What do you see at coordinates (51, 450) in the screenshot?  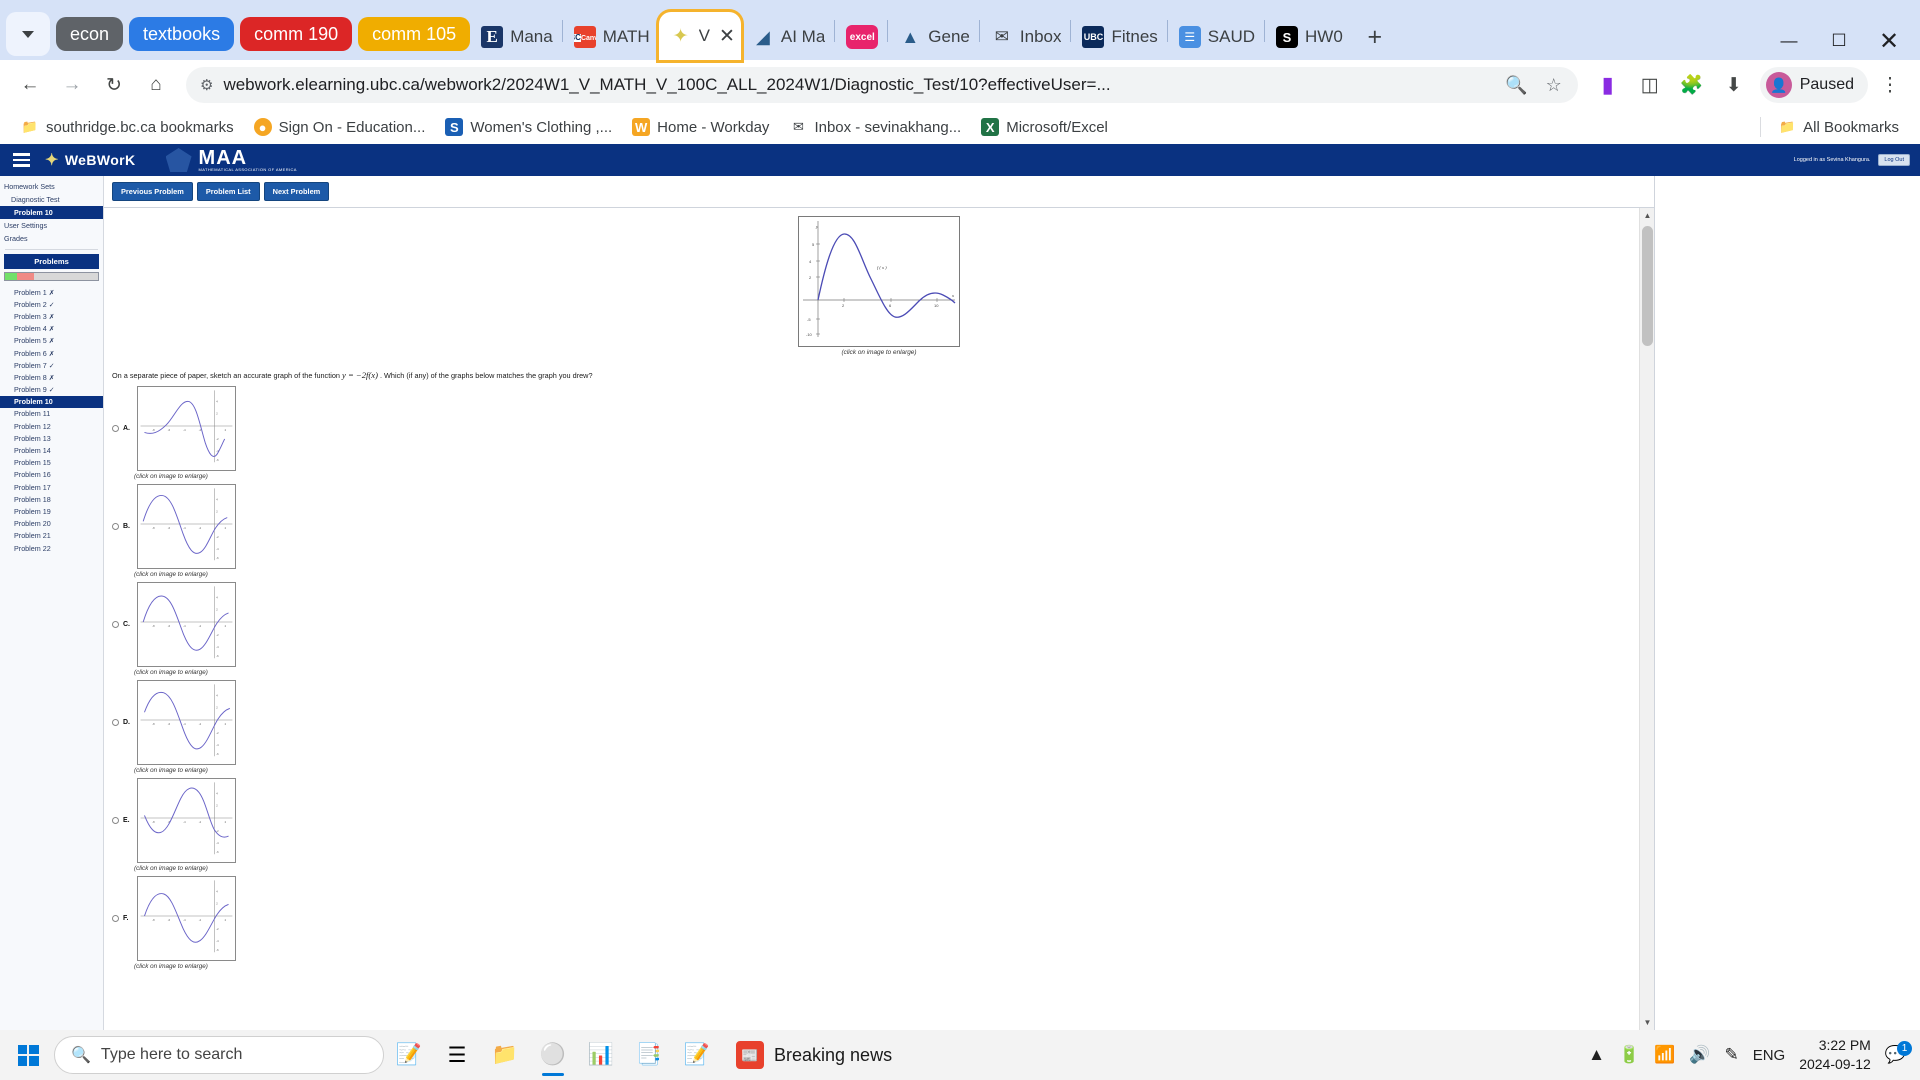 I see `sidebar-problem-link: Problem 14` at bounding box center [51, 450].